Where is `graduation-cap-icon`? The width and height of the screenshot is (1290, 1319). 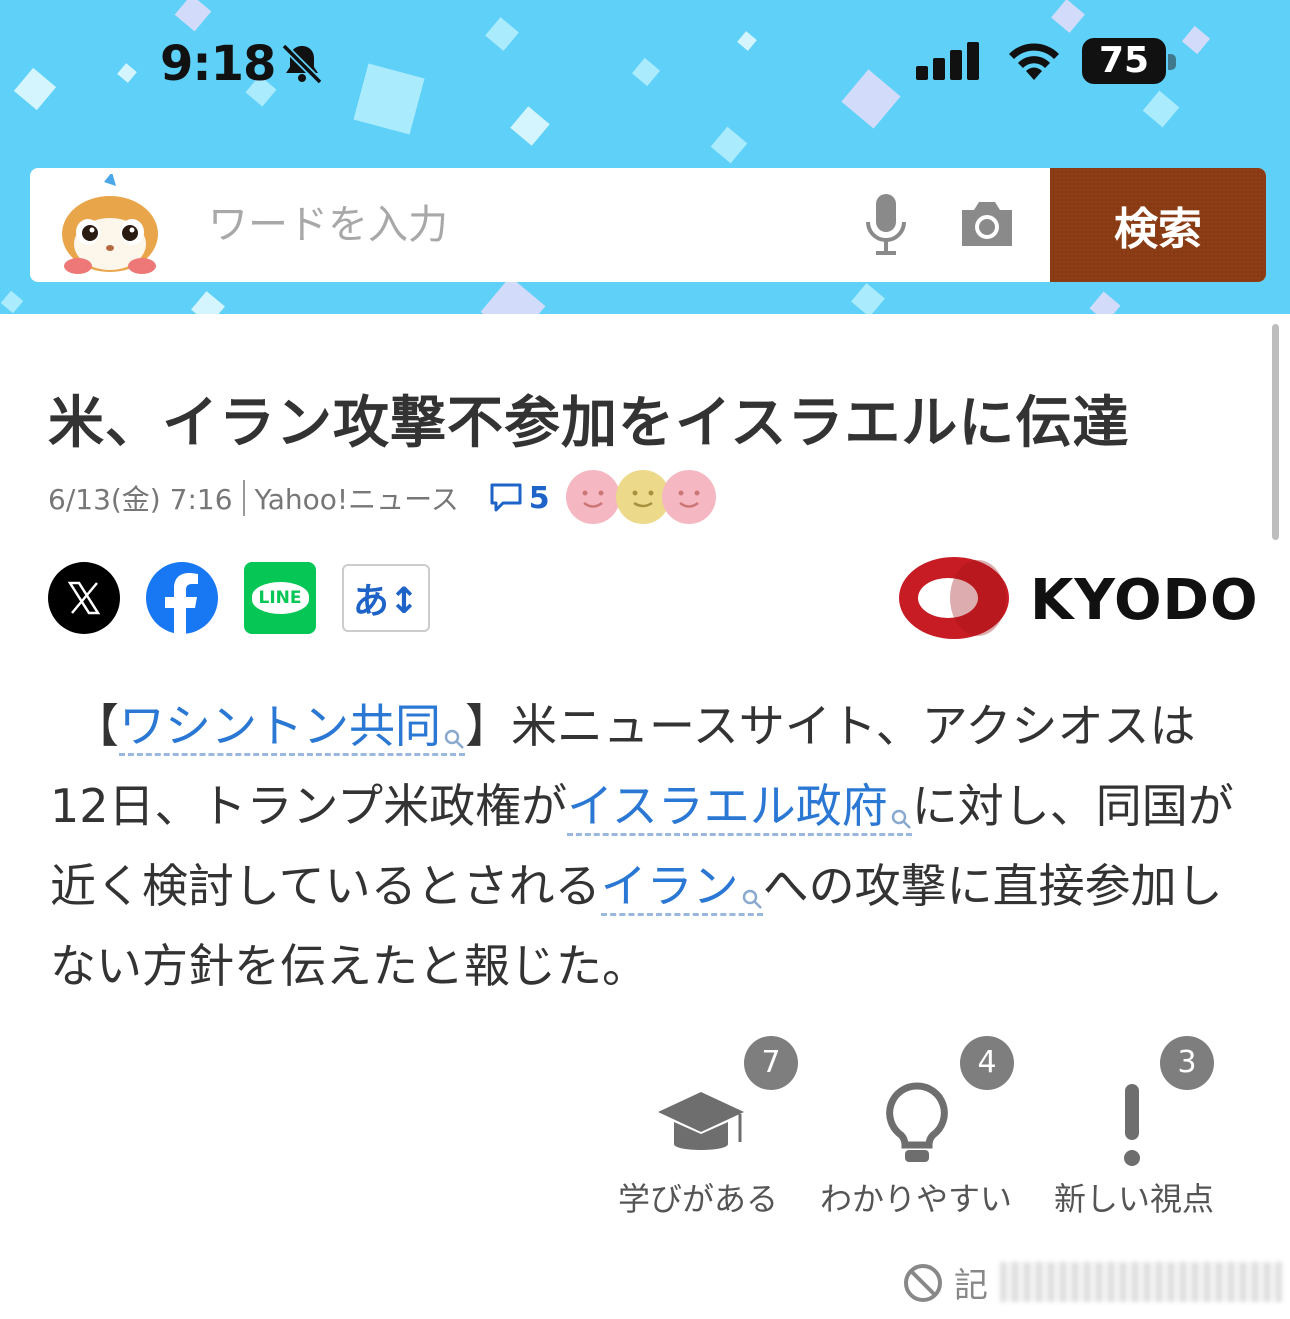 graduation-cap-icon is located at coordinates (701, 1126).